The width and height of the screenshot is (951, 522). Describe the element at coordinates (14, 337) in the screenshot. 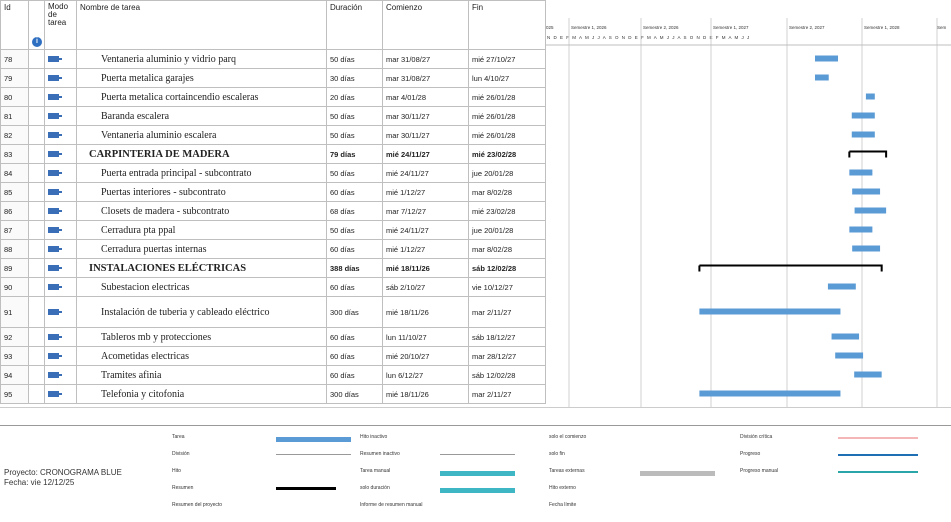

I see `task-id: 92` at that location.